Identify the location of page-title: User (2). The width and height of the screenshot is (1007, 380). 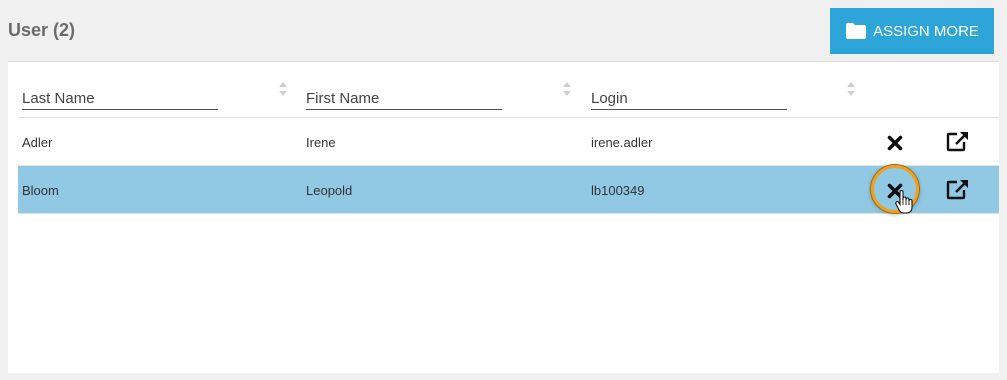
(42, 30).